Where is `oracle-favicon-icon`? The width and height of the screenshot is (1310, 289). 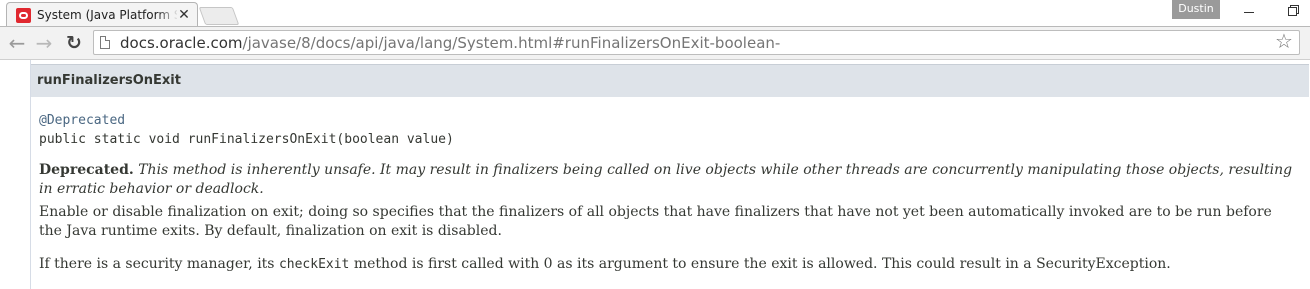
oracle-favicon-icon is located at coordinates (23, 15).